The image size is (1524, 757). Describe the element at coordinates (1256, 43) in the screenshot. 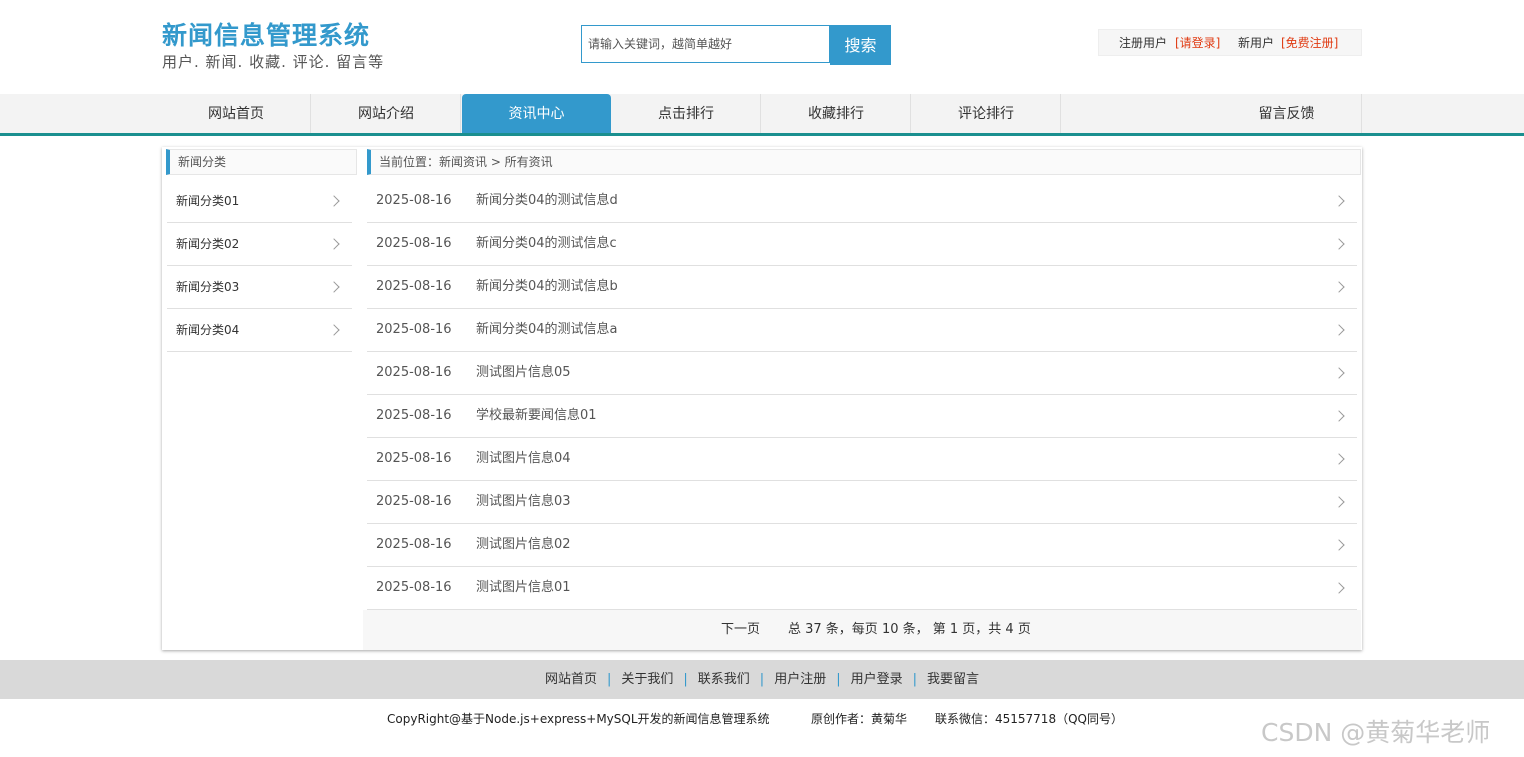

I see `new-user-label: 新用户` at that location.